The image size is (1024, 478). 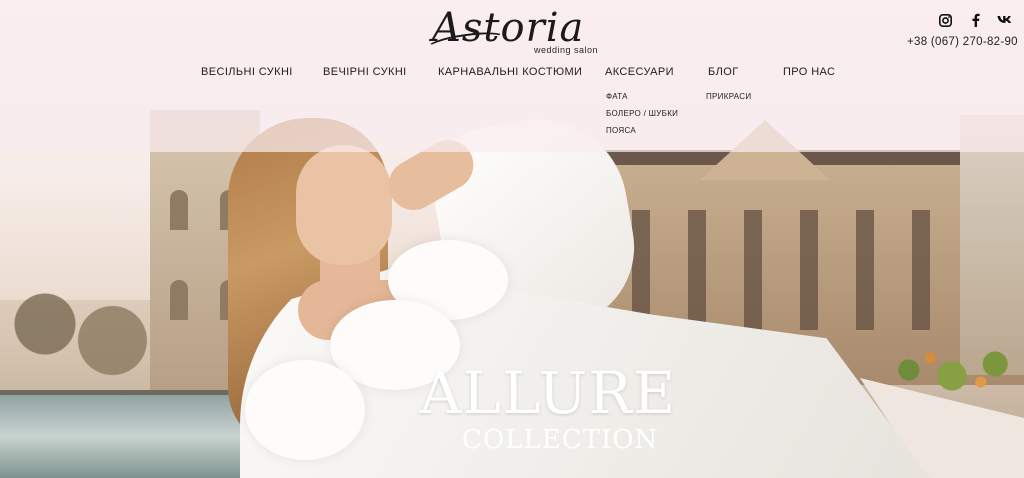 What do you see at coordinates (992, 245) in the screenshot?
I see `hero-tower-right` at bounding box center [992, 245].